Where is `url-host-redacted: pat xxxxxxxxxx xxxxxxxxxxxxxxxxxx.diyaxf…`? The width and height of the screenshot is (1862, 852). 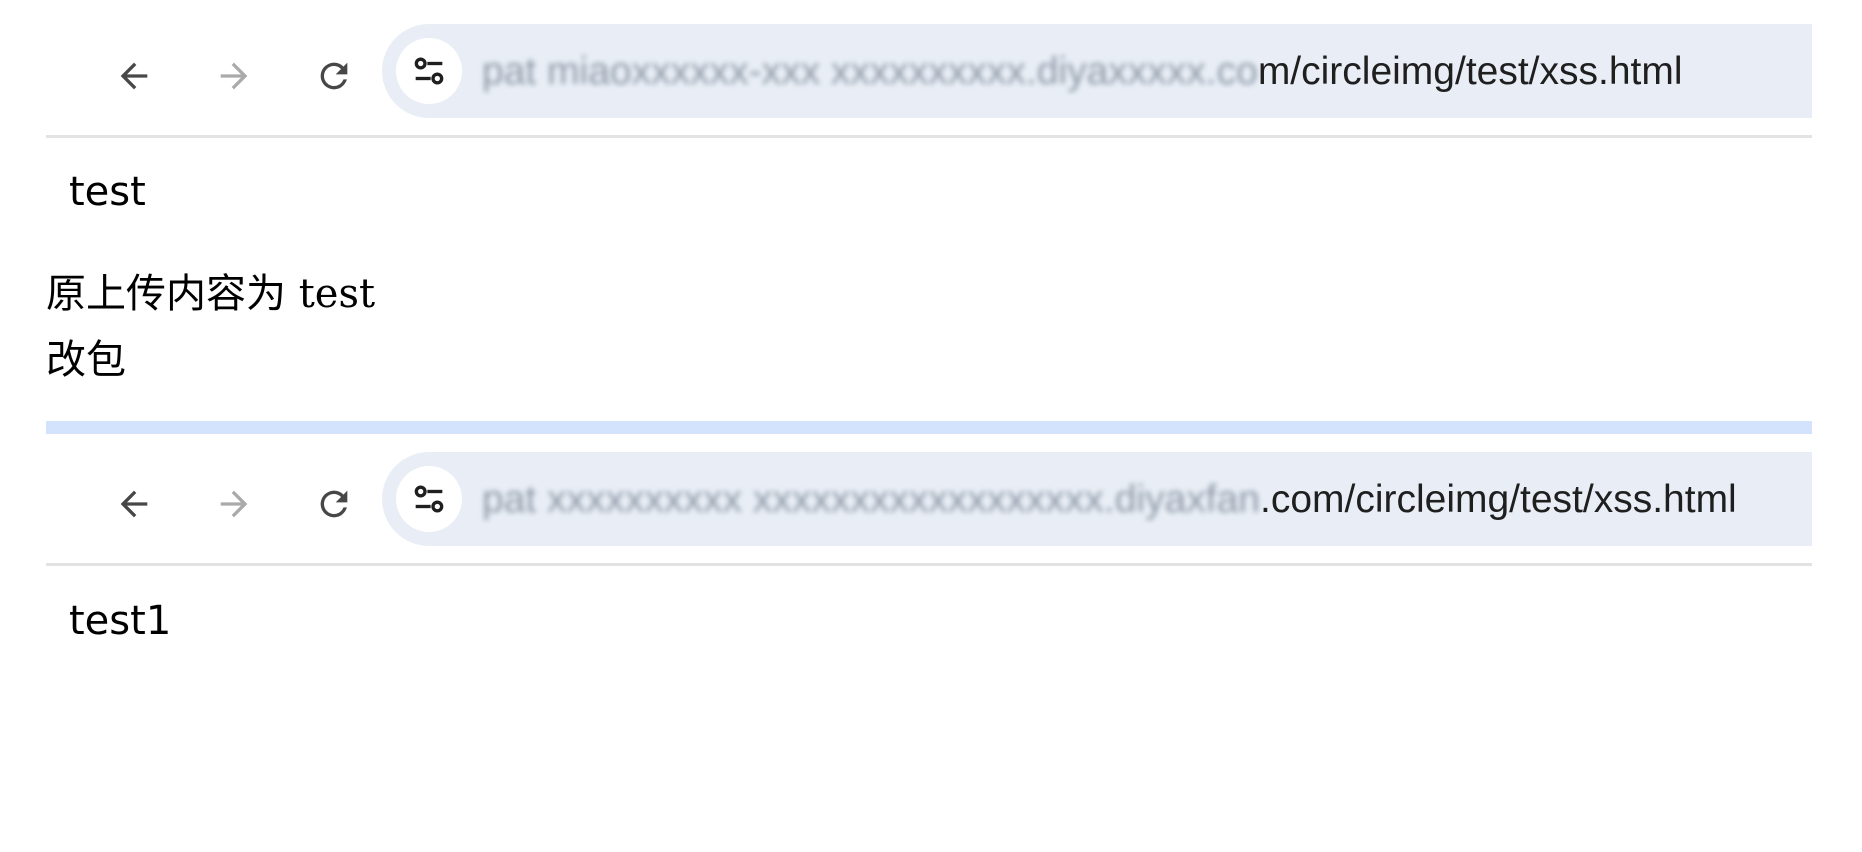 url-host-redacted: pat xxxxxxxxxx xxxxxxxxxxxxxxxxxx.diyaxf… is located at coordinates (871, 499).